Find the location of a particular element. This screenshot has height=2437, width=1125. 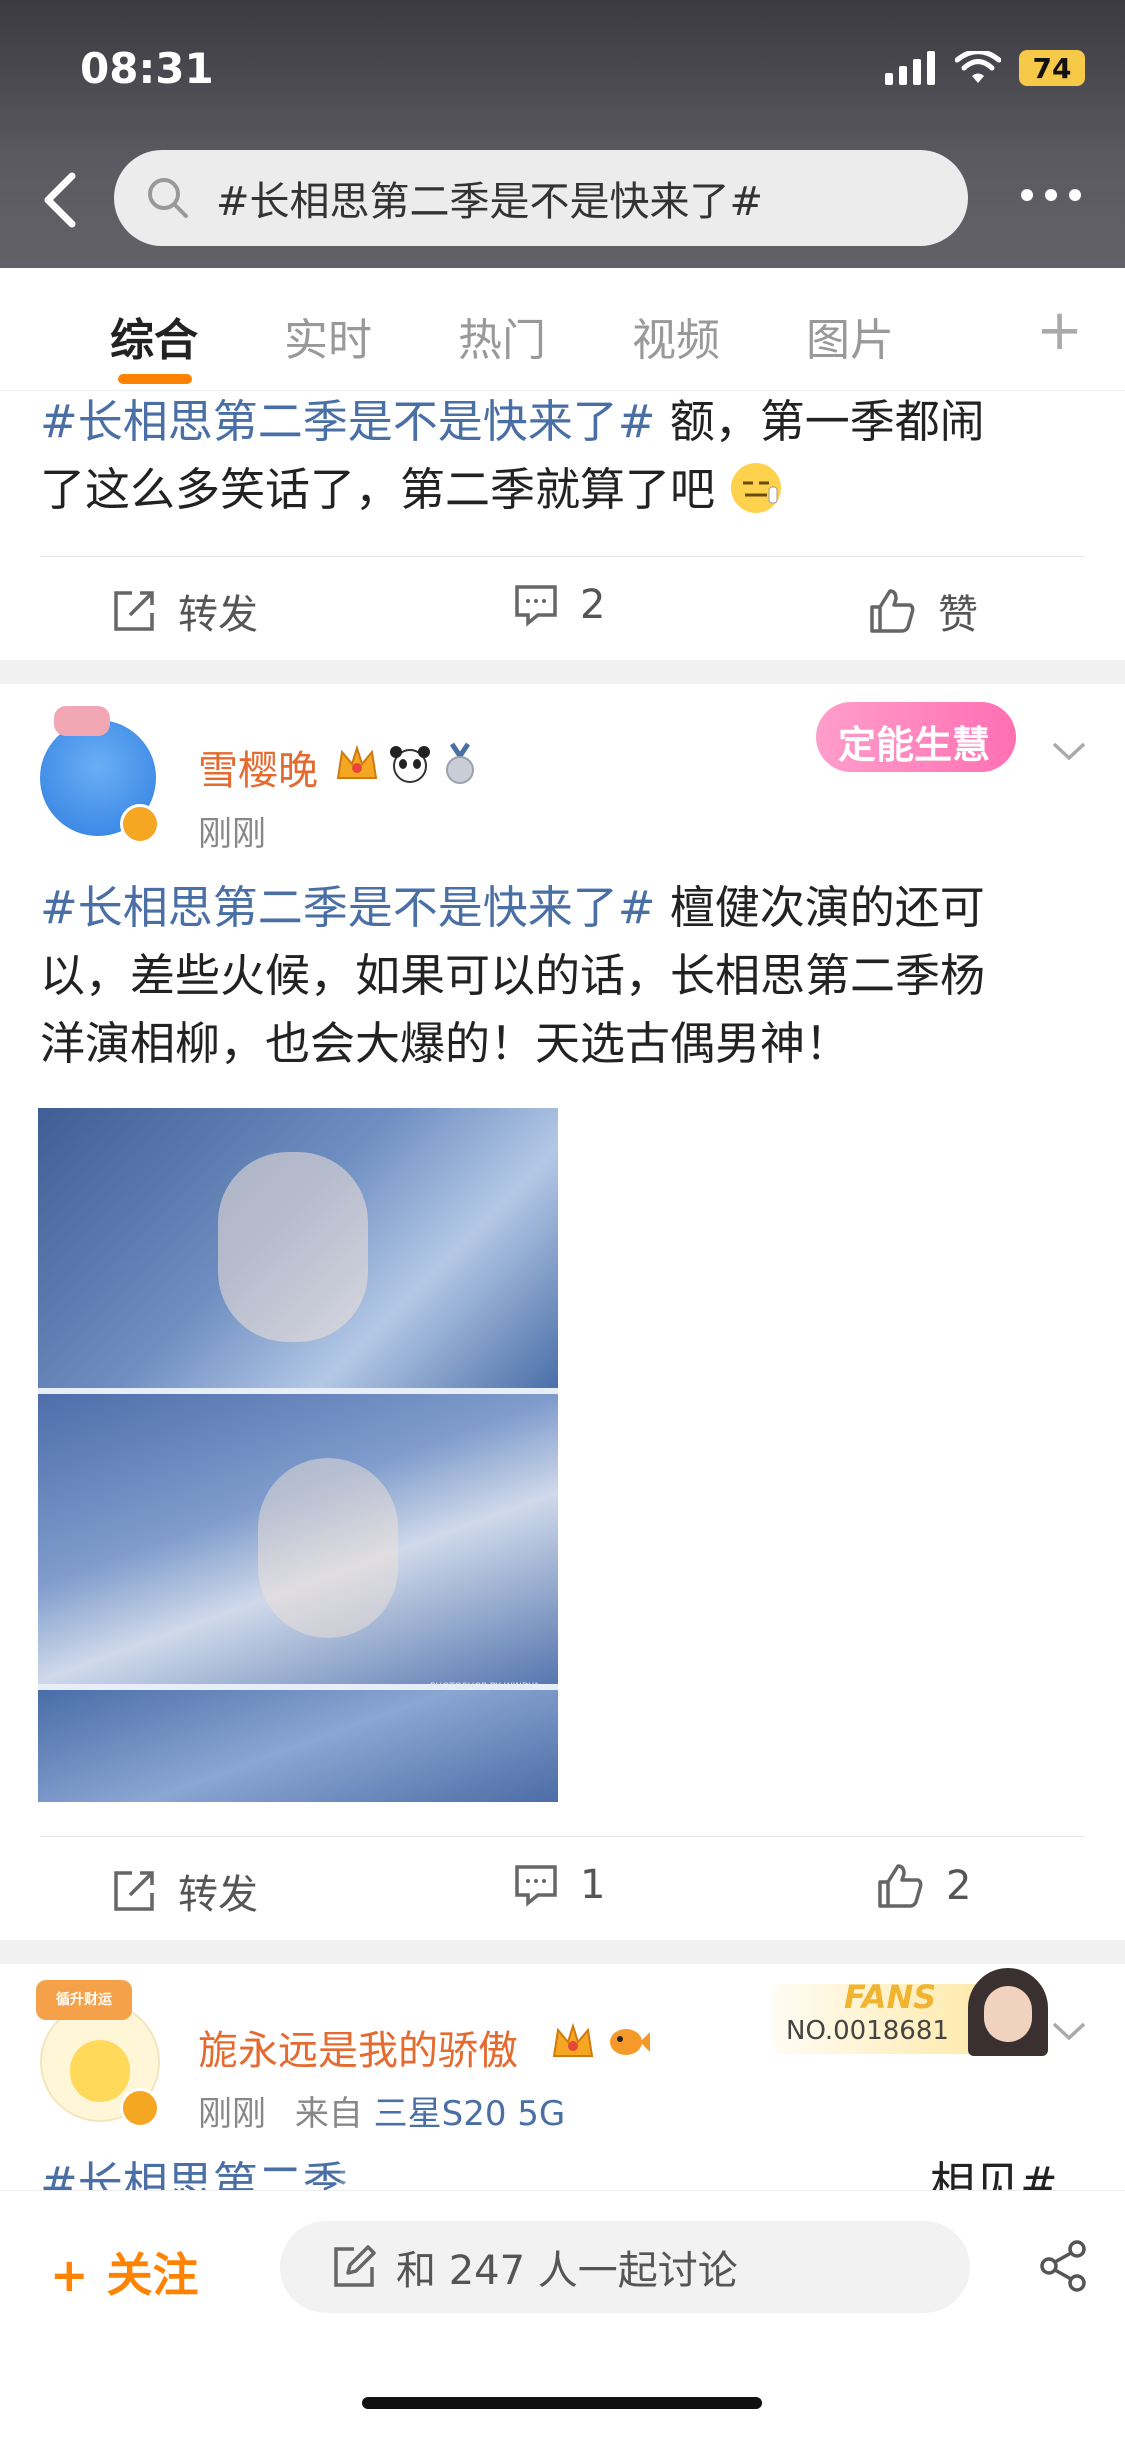

medal-icon is located at coordinates (460, 763).